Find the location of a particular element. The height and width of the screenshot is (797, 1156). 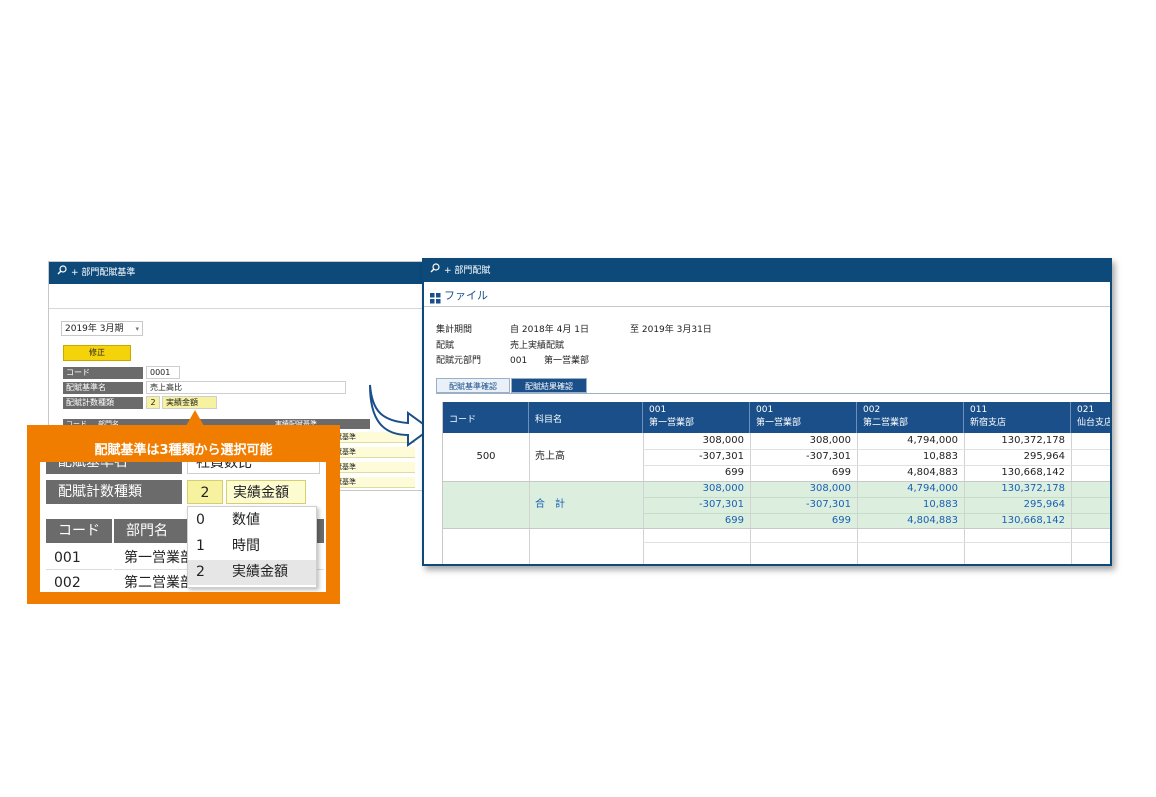

cell-value: 4,794,000 is located at coordinates (932, 440).